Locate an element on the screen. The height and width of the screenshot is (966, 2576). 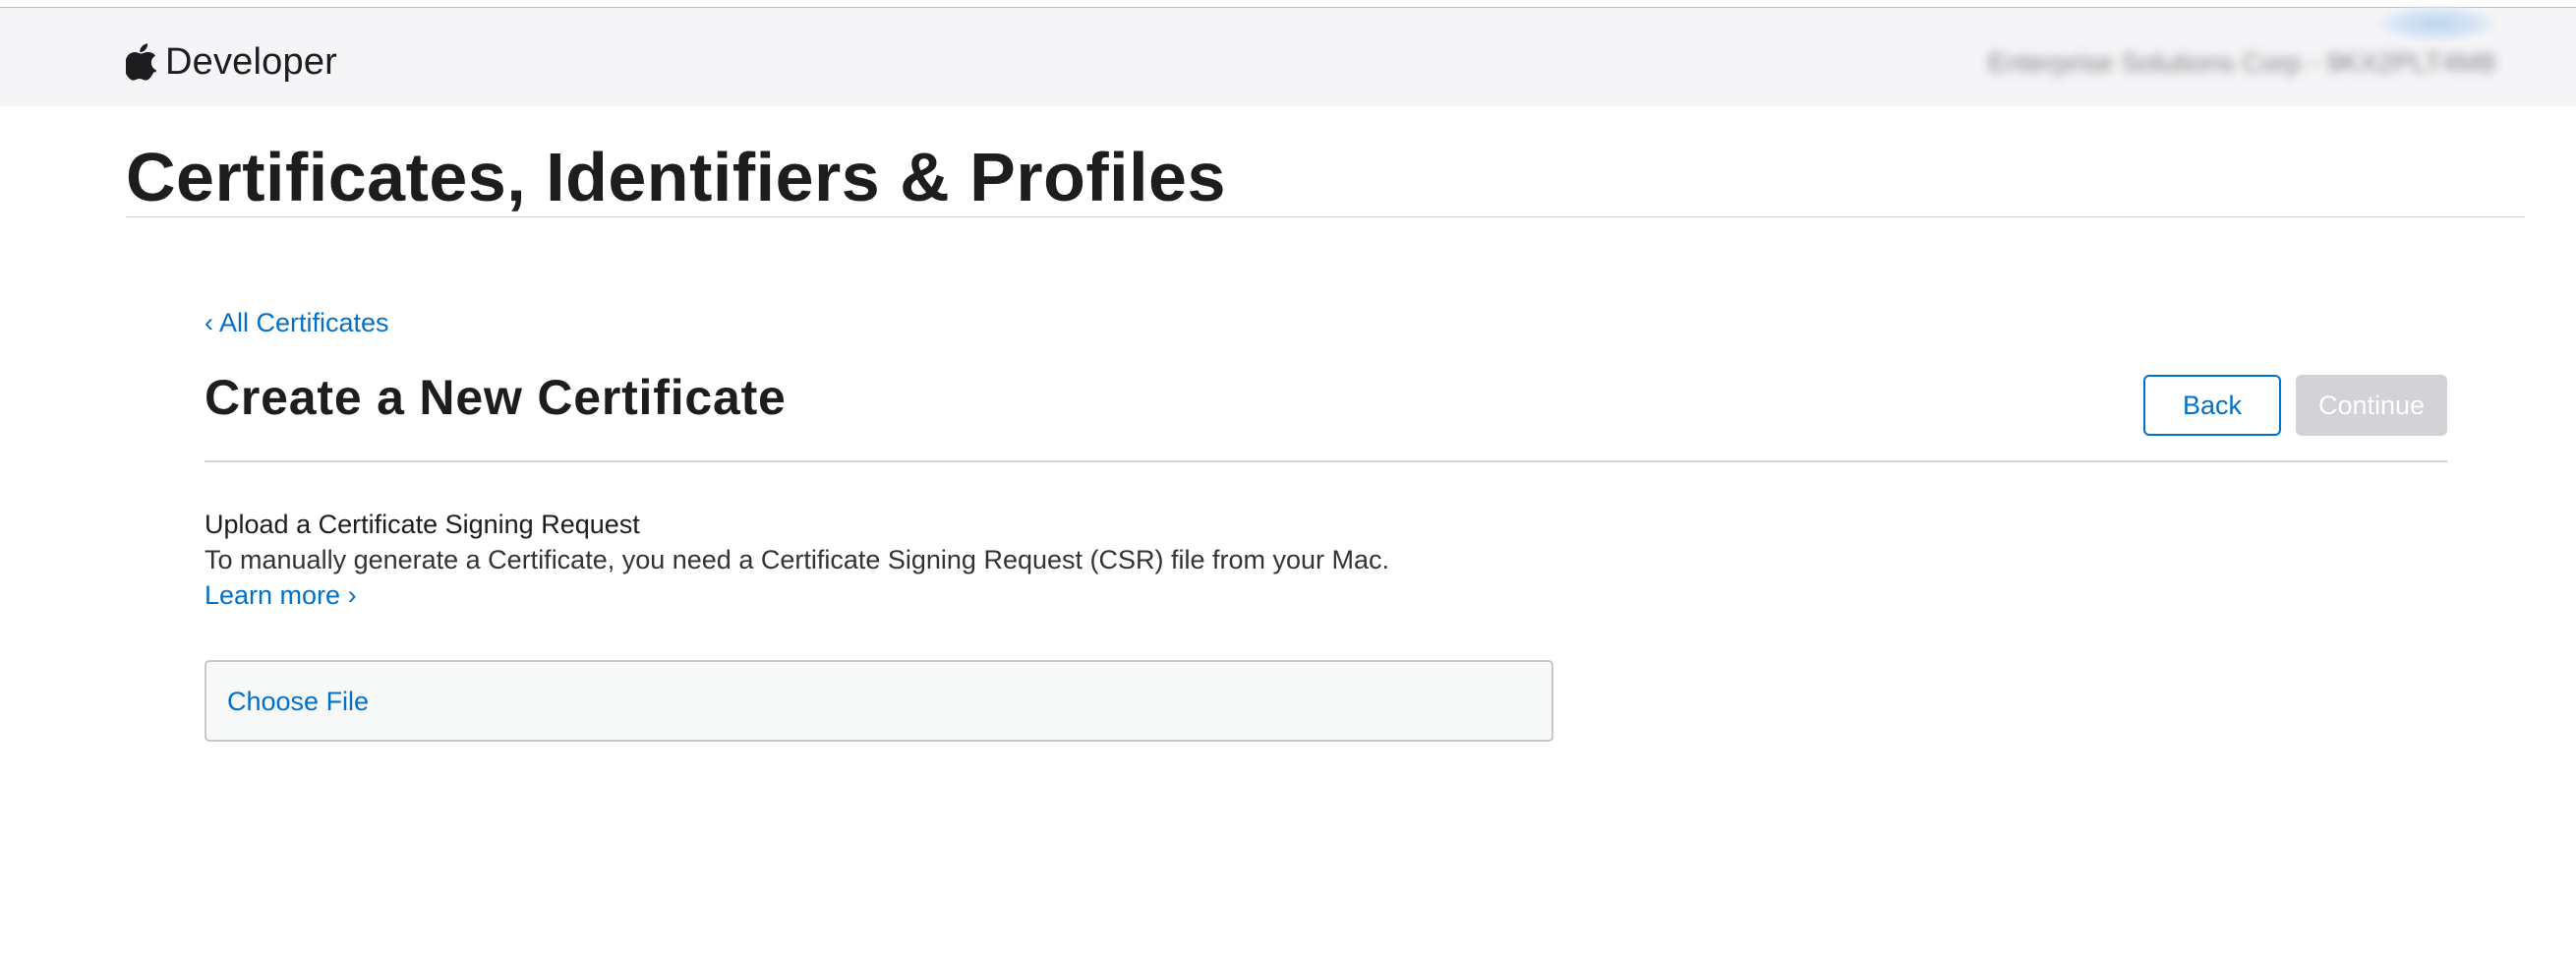
account-menu: Enterprise Solutions Corp - 9KX2PLT4M8 is located at coordinates (2180, 56).